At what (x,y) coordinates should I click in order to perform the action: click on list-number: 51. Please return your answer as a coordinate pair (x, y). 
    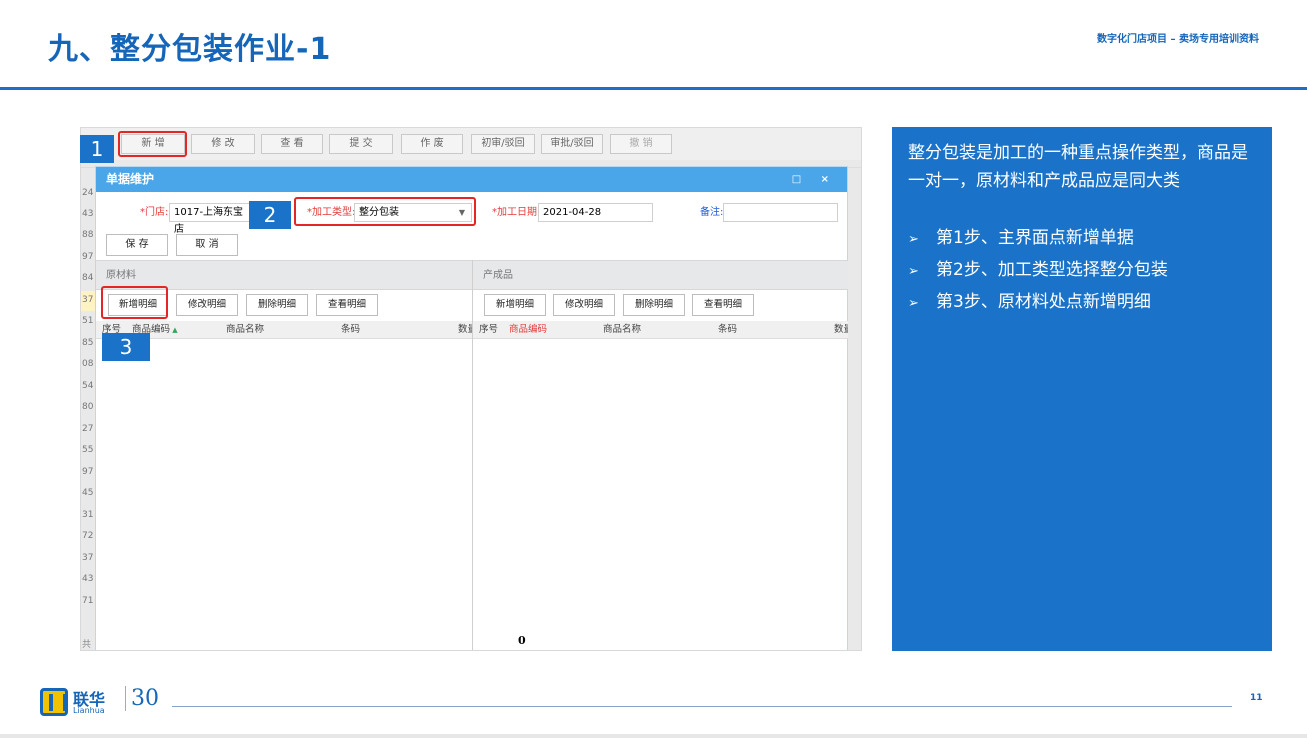
    Looking at the image, I should click on (88, 321).